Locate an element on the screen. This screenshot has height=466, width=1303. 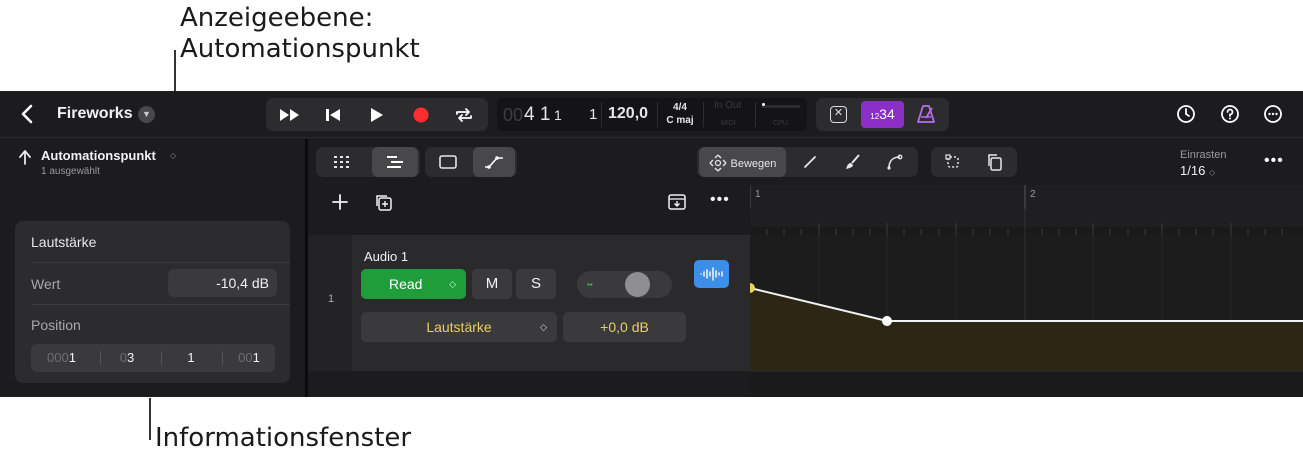
play-button is located at coordinates (377, 114).